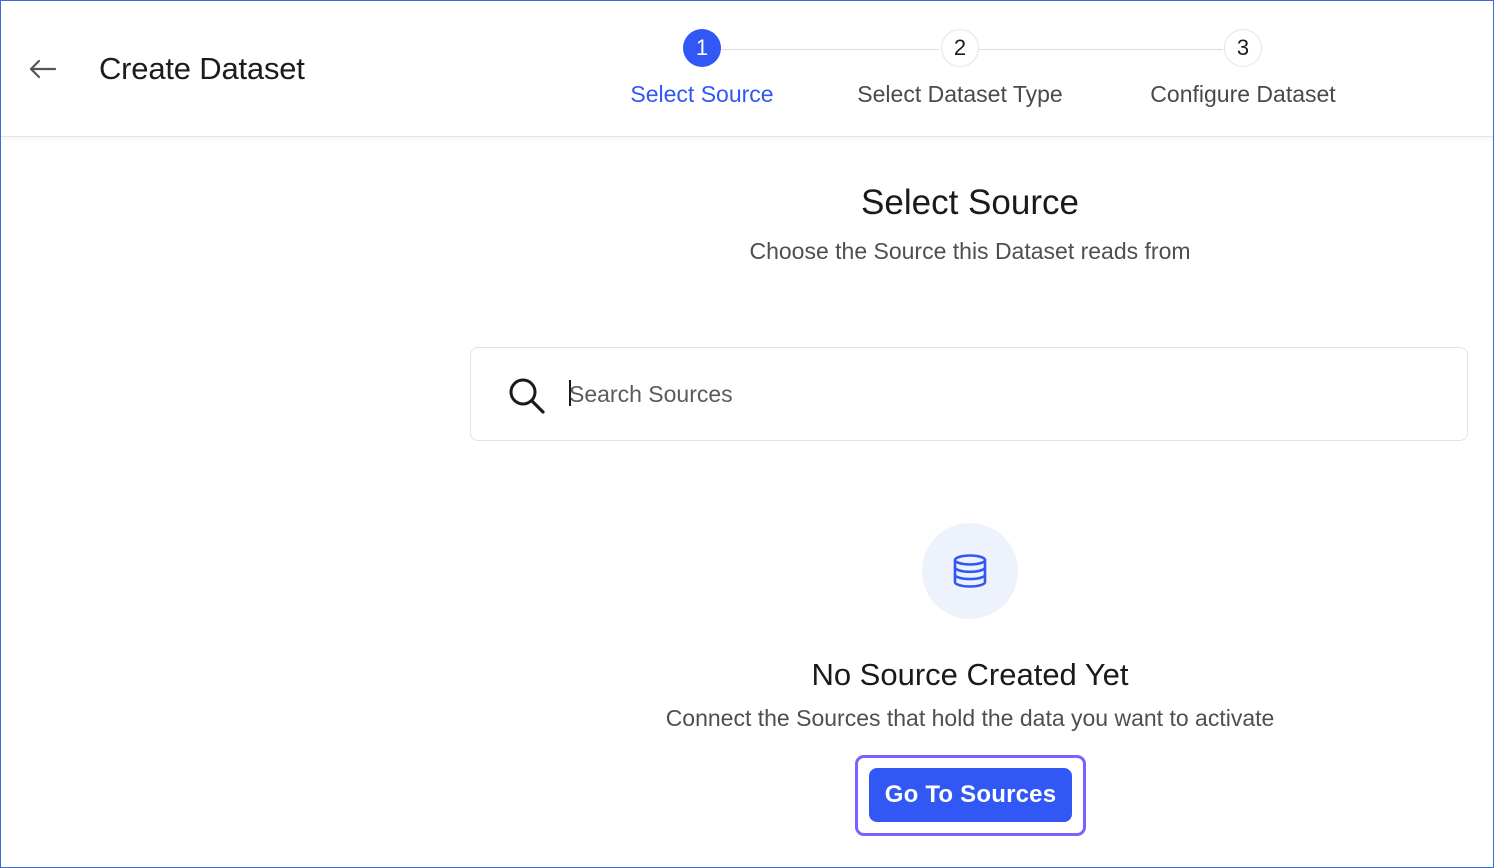 This screenshot has height=868, width=1494. I want to click on page-title: Create Dataset, so click(202, 68).